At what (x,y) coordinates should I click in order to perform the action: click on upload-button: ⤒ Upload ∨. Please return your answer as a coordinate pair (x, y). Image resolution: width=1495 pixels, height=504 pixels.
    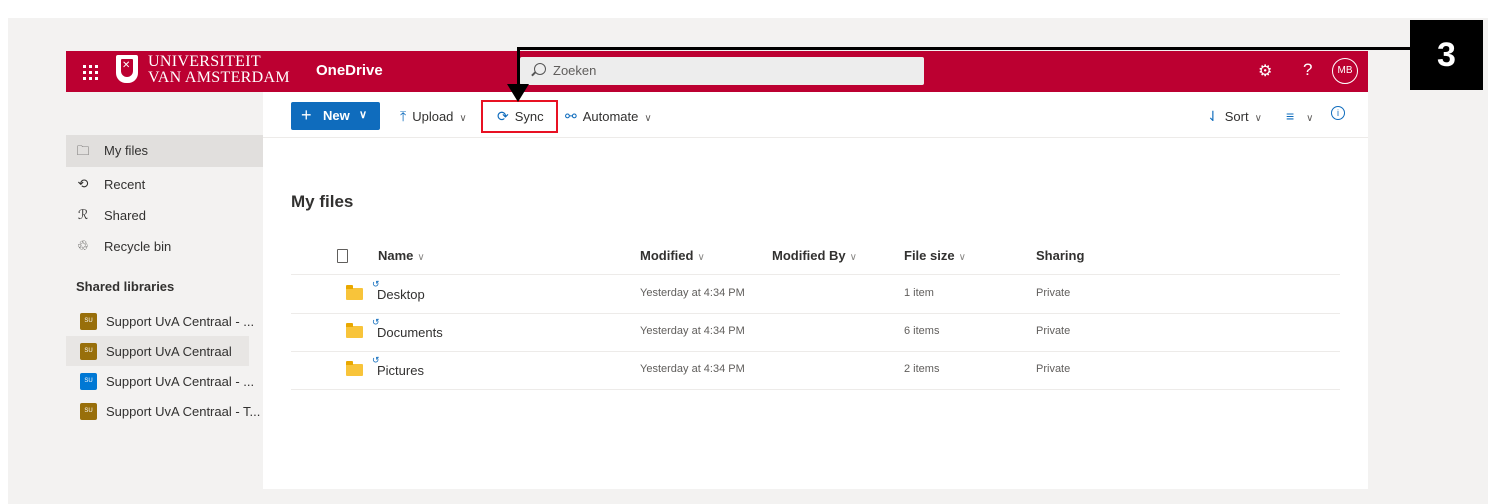
    Looking at the image, I should click on (433, 116).